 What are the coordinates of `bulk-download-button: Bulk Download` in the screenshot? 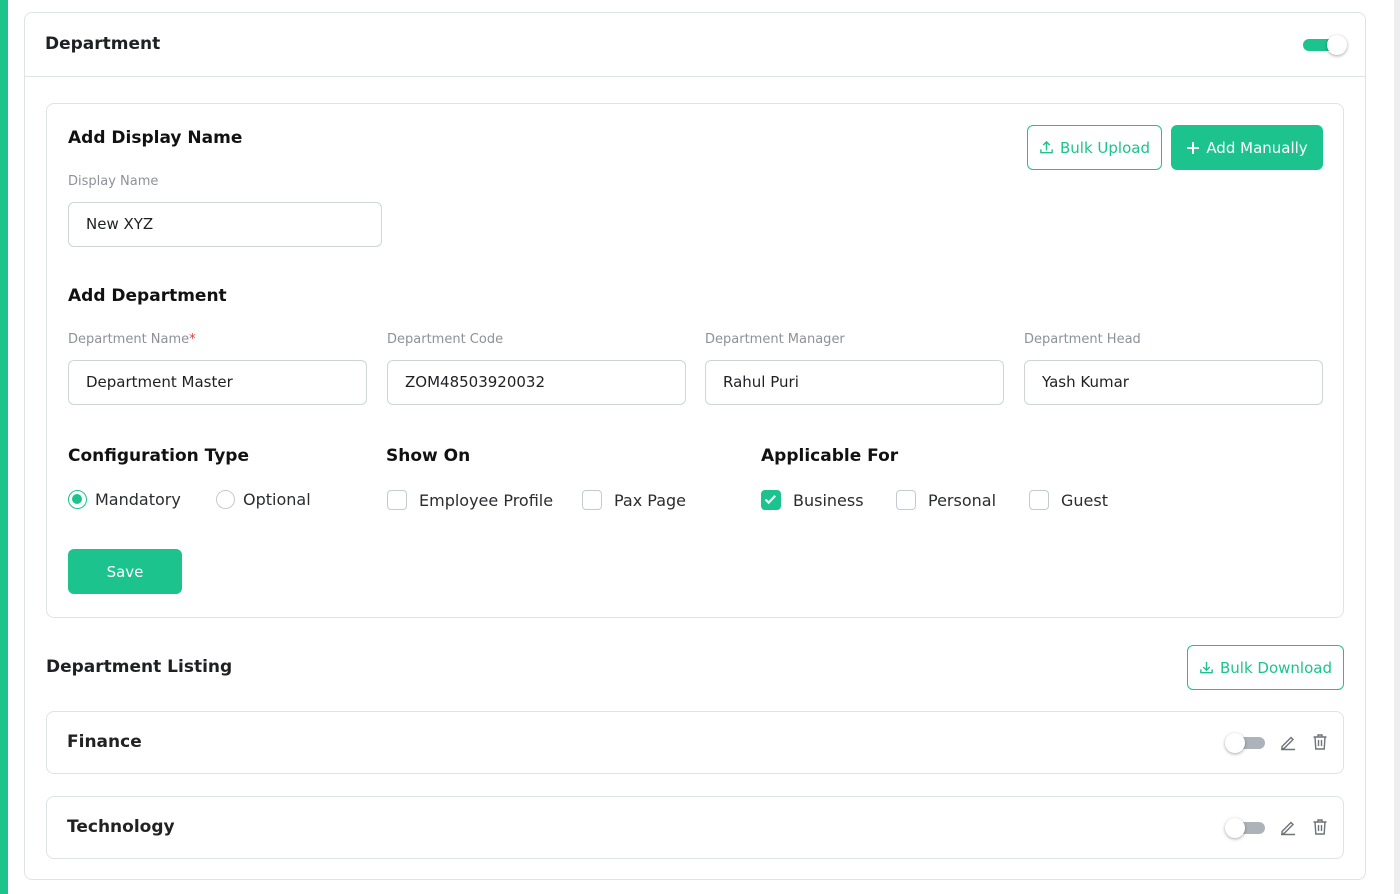 It's located at (1265, 667).